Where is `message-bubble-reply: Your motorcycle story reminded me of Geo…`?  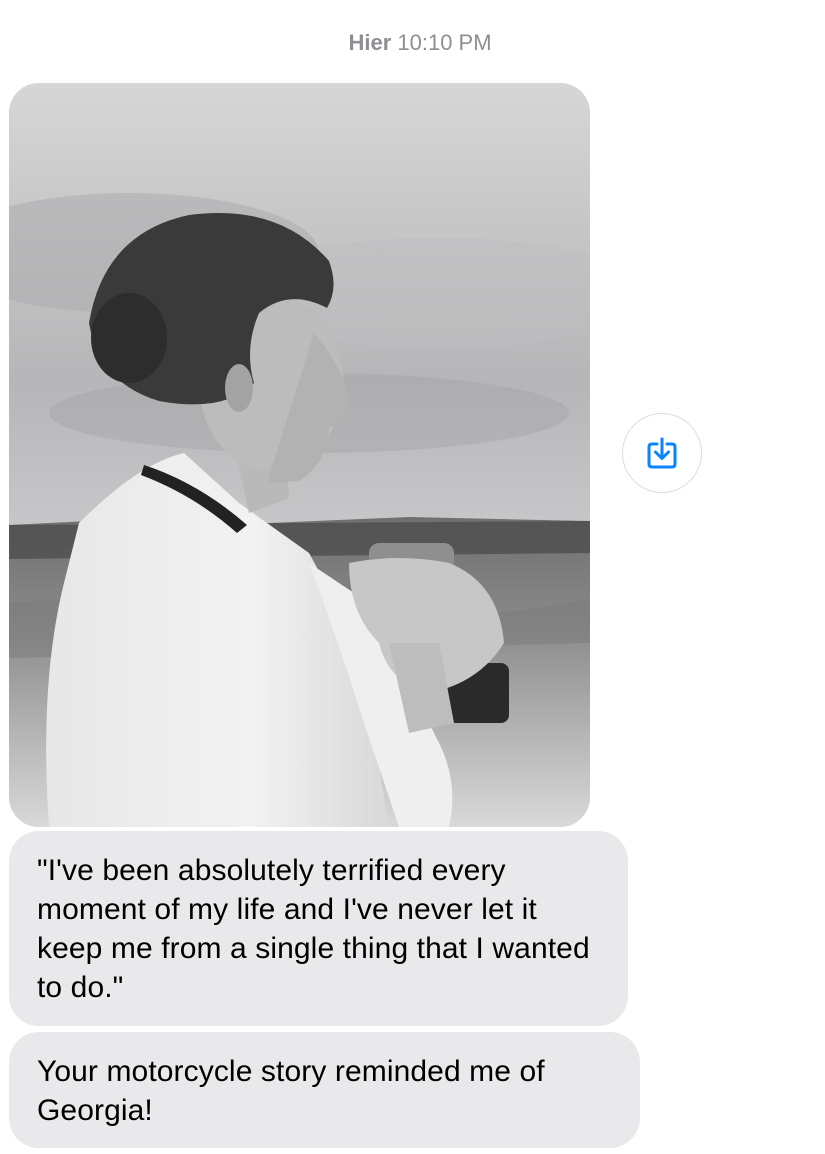 message-bubble-reply: Your motorcycle story reminded me of Geo… is located at coordinates (324, 1090).